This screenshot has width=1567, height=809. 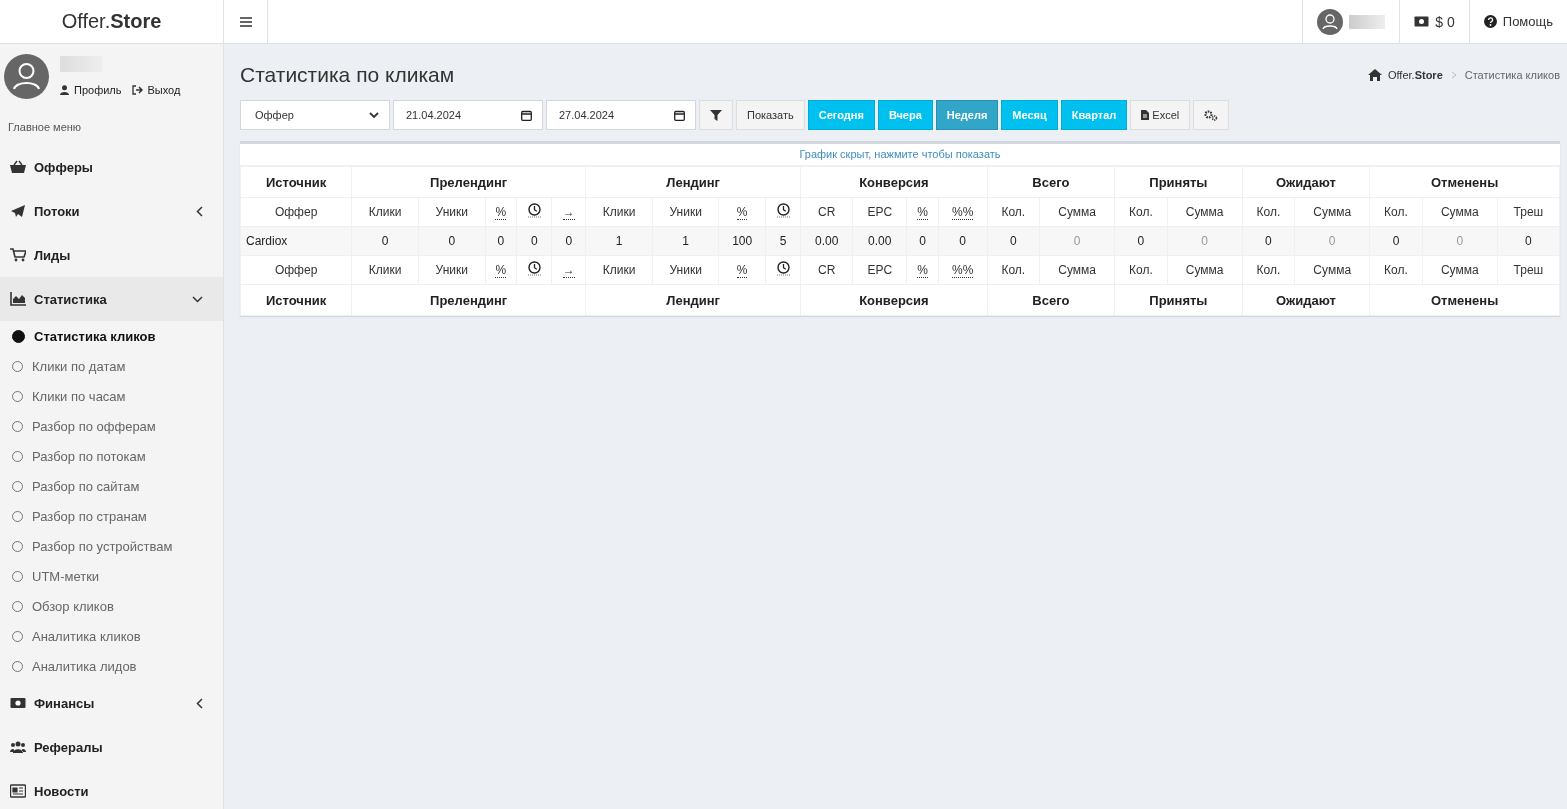 What do you see at coordinates (296, 212) in the screenshot?
I see `column-header: Оффер` at bounding box center [296, 212].